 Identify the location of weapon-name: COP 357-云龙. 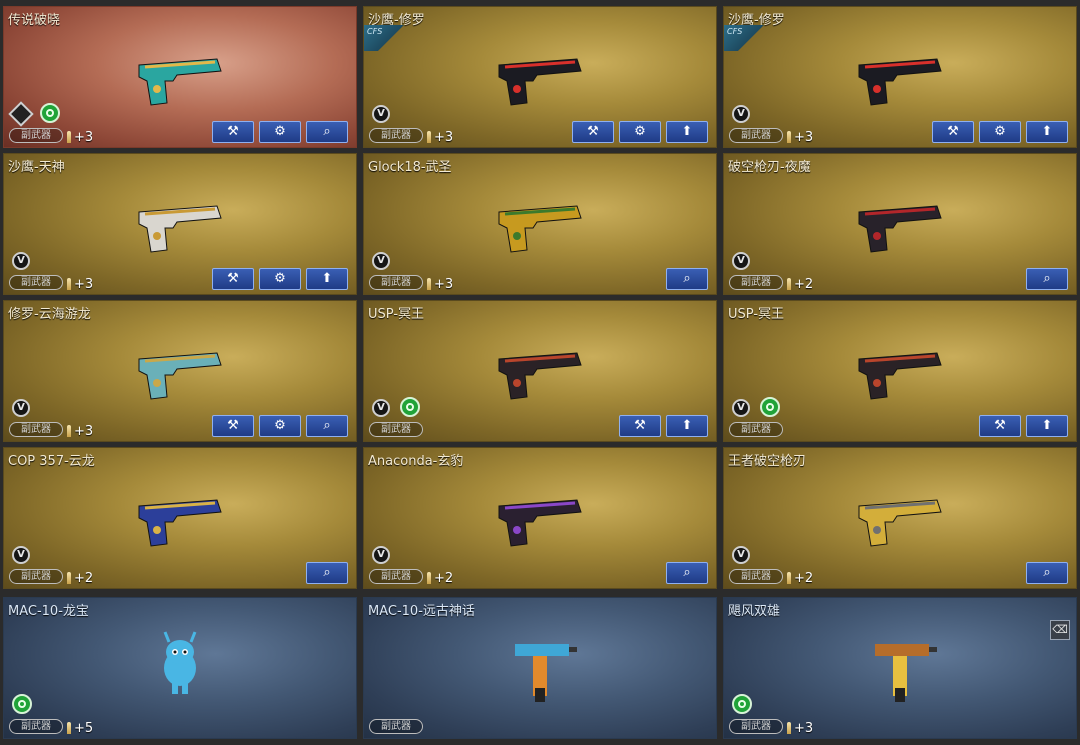
(51, 461).